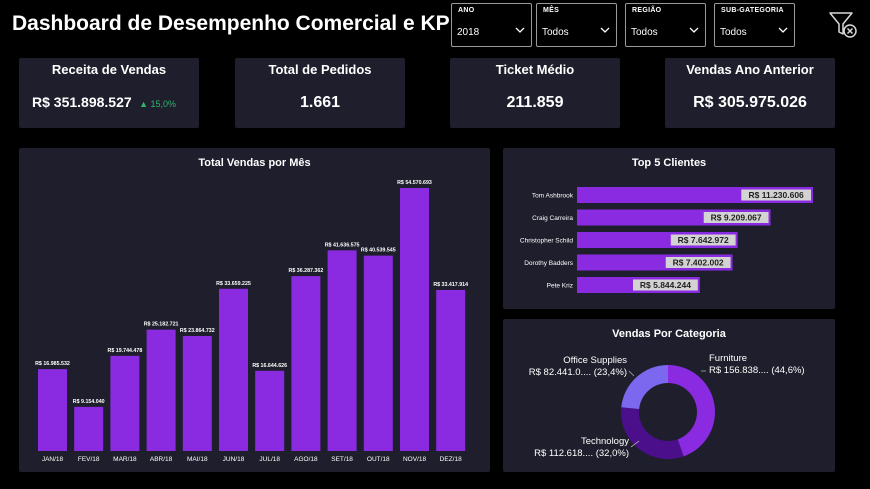 The height and width of the screenshot is (489, 870). What do you see at coordinates (89, 428) in the screenshot?
I see `bar-FEV/18` at bounding box center [89, 428].